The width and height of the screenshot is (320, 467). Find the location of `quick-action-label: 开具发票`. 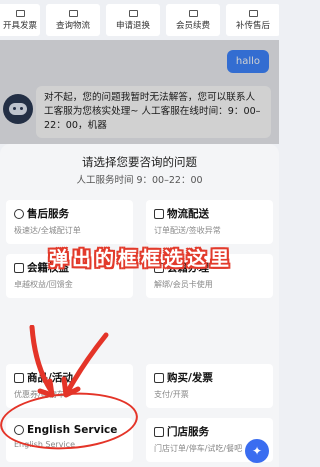

quick-action-label: 开具发票 is located at coordinates (19, 25).